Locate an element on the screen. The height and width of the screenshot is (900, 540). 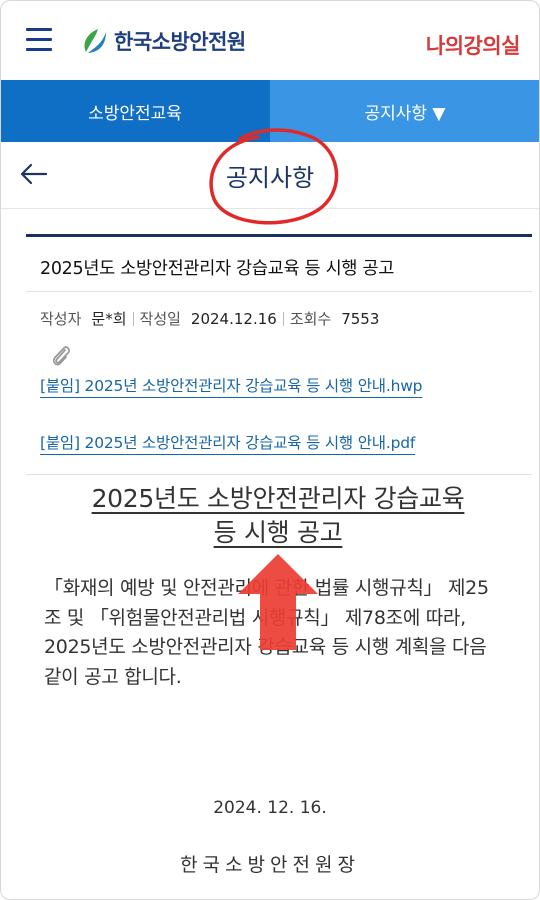
page-title-bar: 공지사항 is located at coordinates (270, 175).